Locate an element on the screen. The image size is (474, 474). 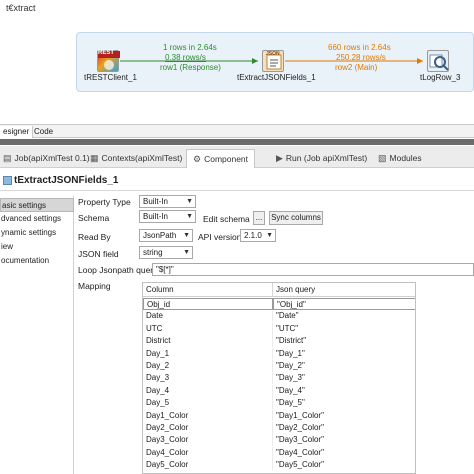
flow1-rows: 1 rows in 2.64s is located at coordinates (190, 47).